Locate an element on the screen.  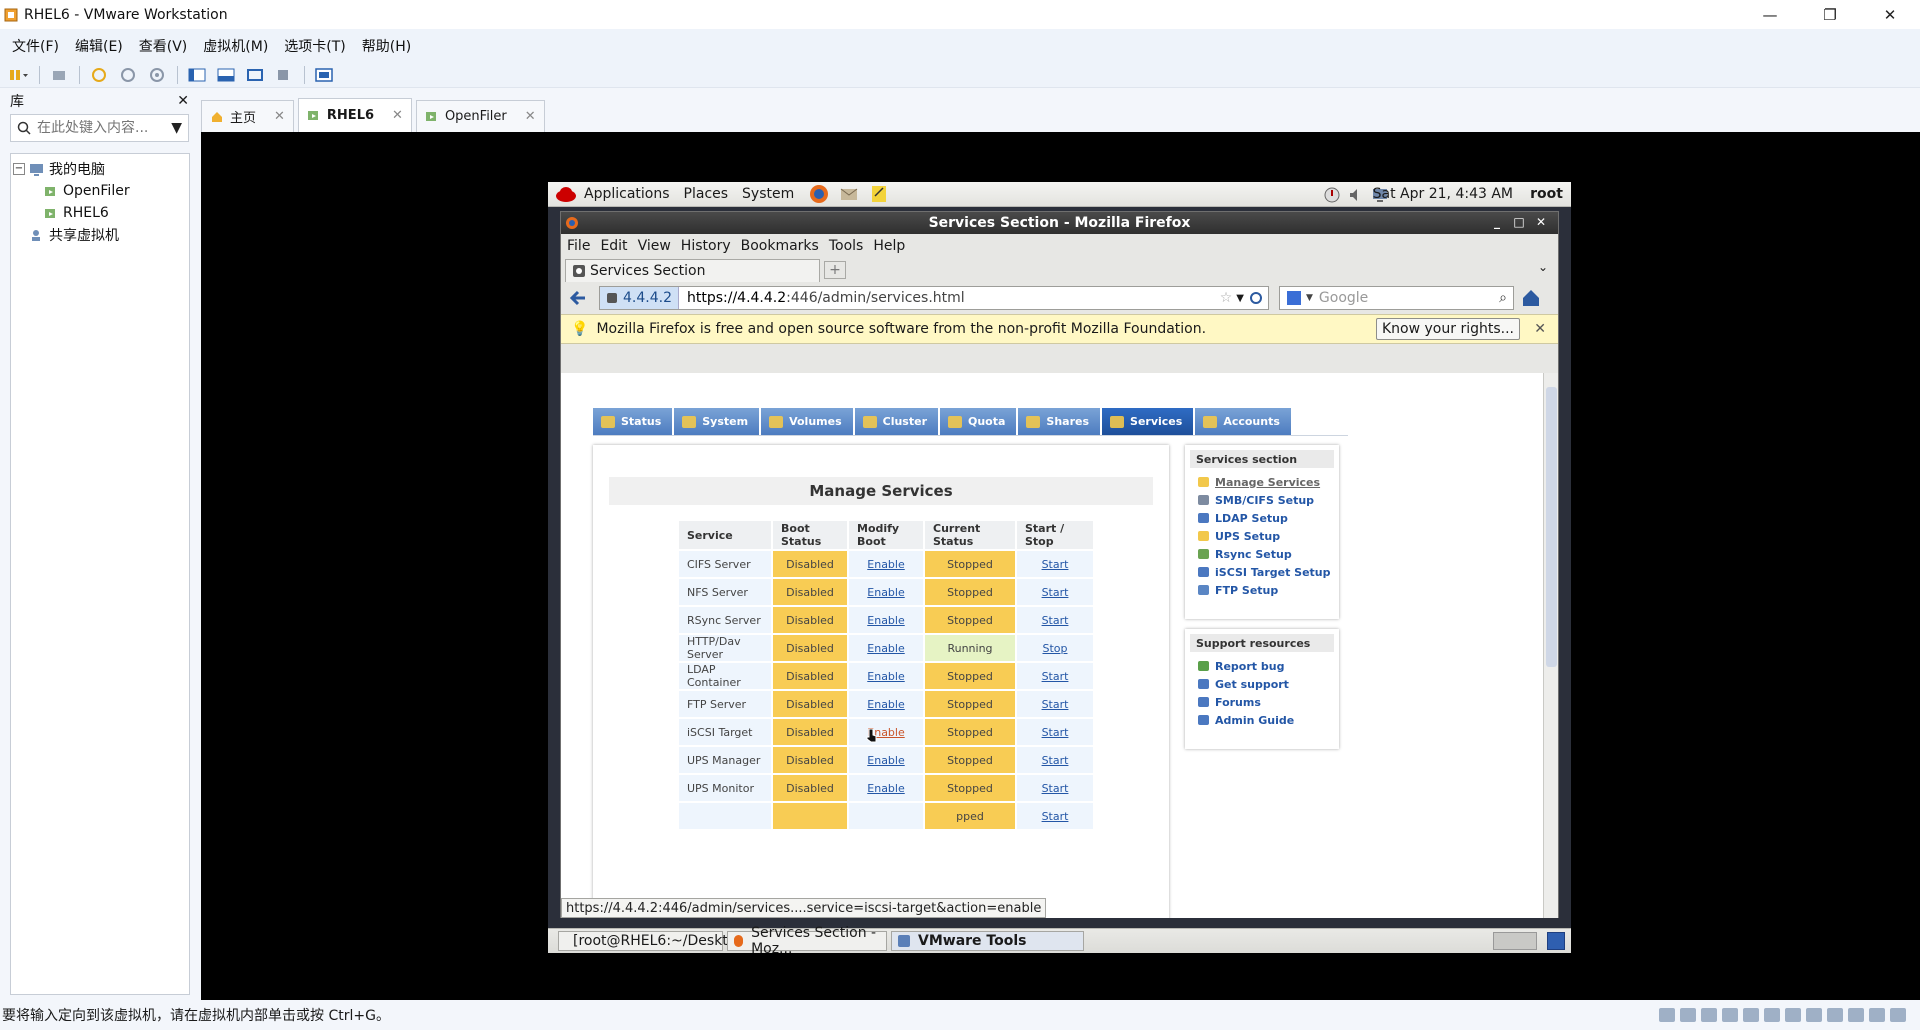
library-search-input is located at coordinates (97, 128).